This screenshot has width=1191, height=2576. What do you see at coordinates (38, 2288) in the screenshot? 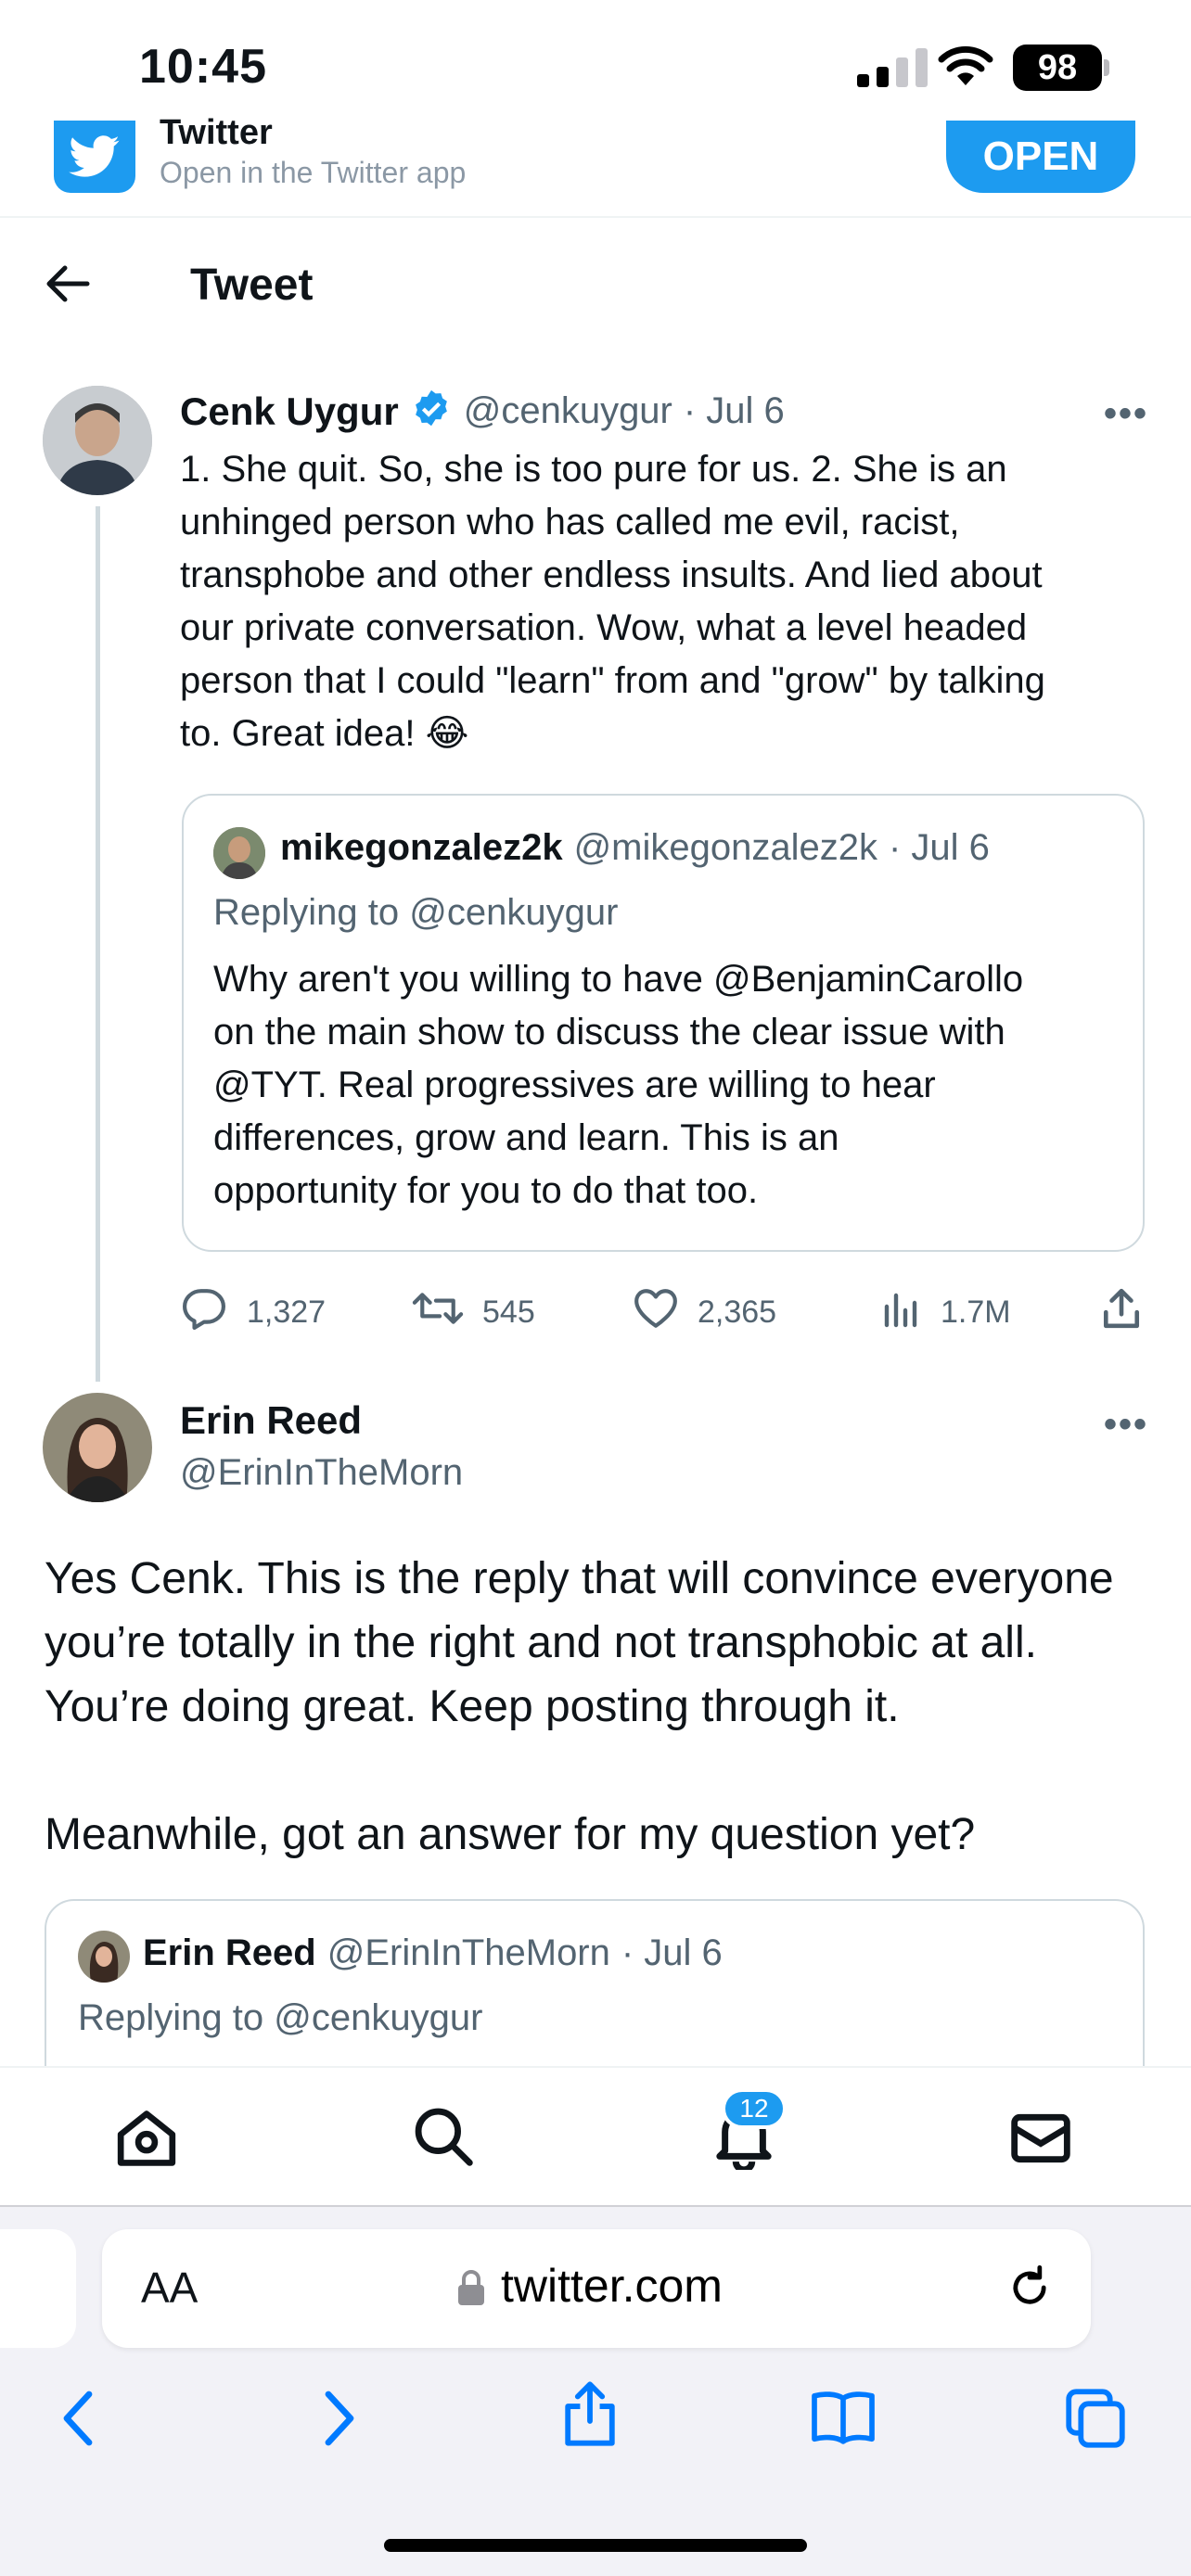
I see `previous-tab-preview` at bounding box center [38, 2288].